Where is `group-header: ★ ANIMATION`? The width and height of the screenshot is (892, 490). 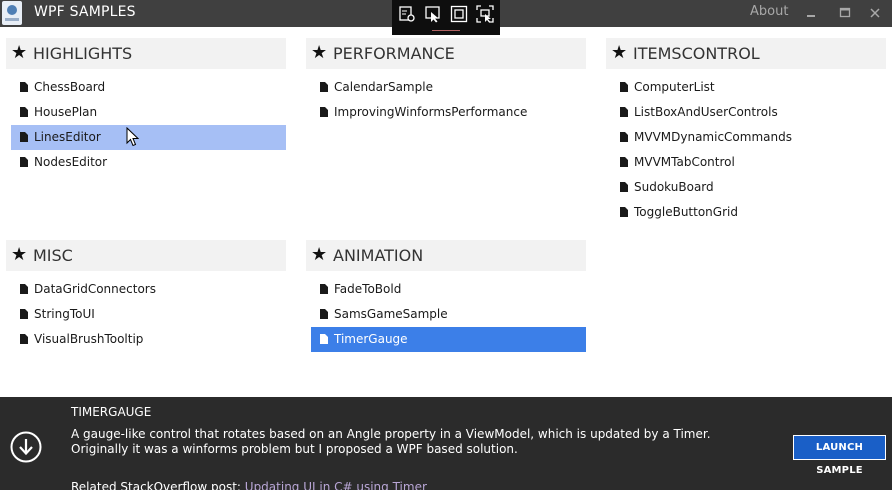
group-header: ★ ANIMATION is located at coordinates (446, 255).